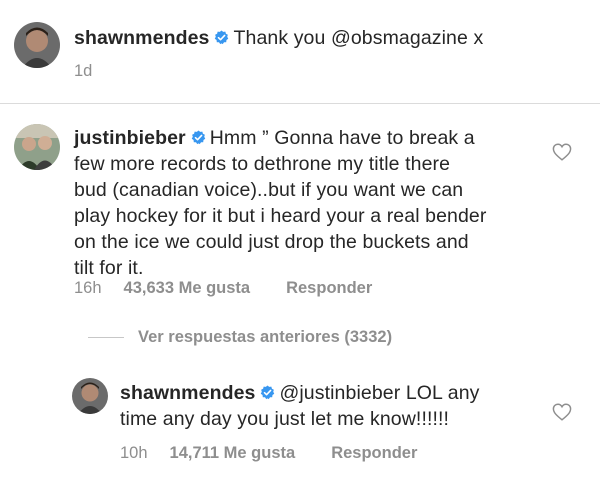  I want to click on reply-meta: 10h 14,711 Me gusta Responder, so click(268, 453).